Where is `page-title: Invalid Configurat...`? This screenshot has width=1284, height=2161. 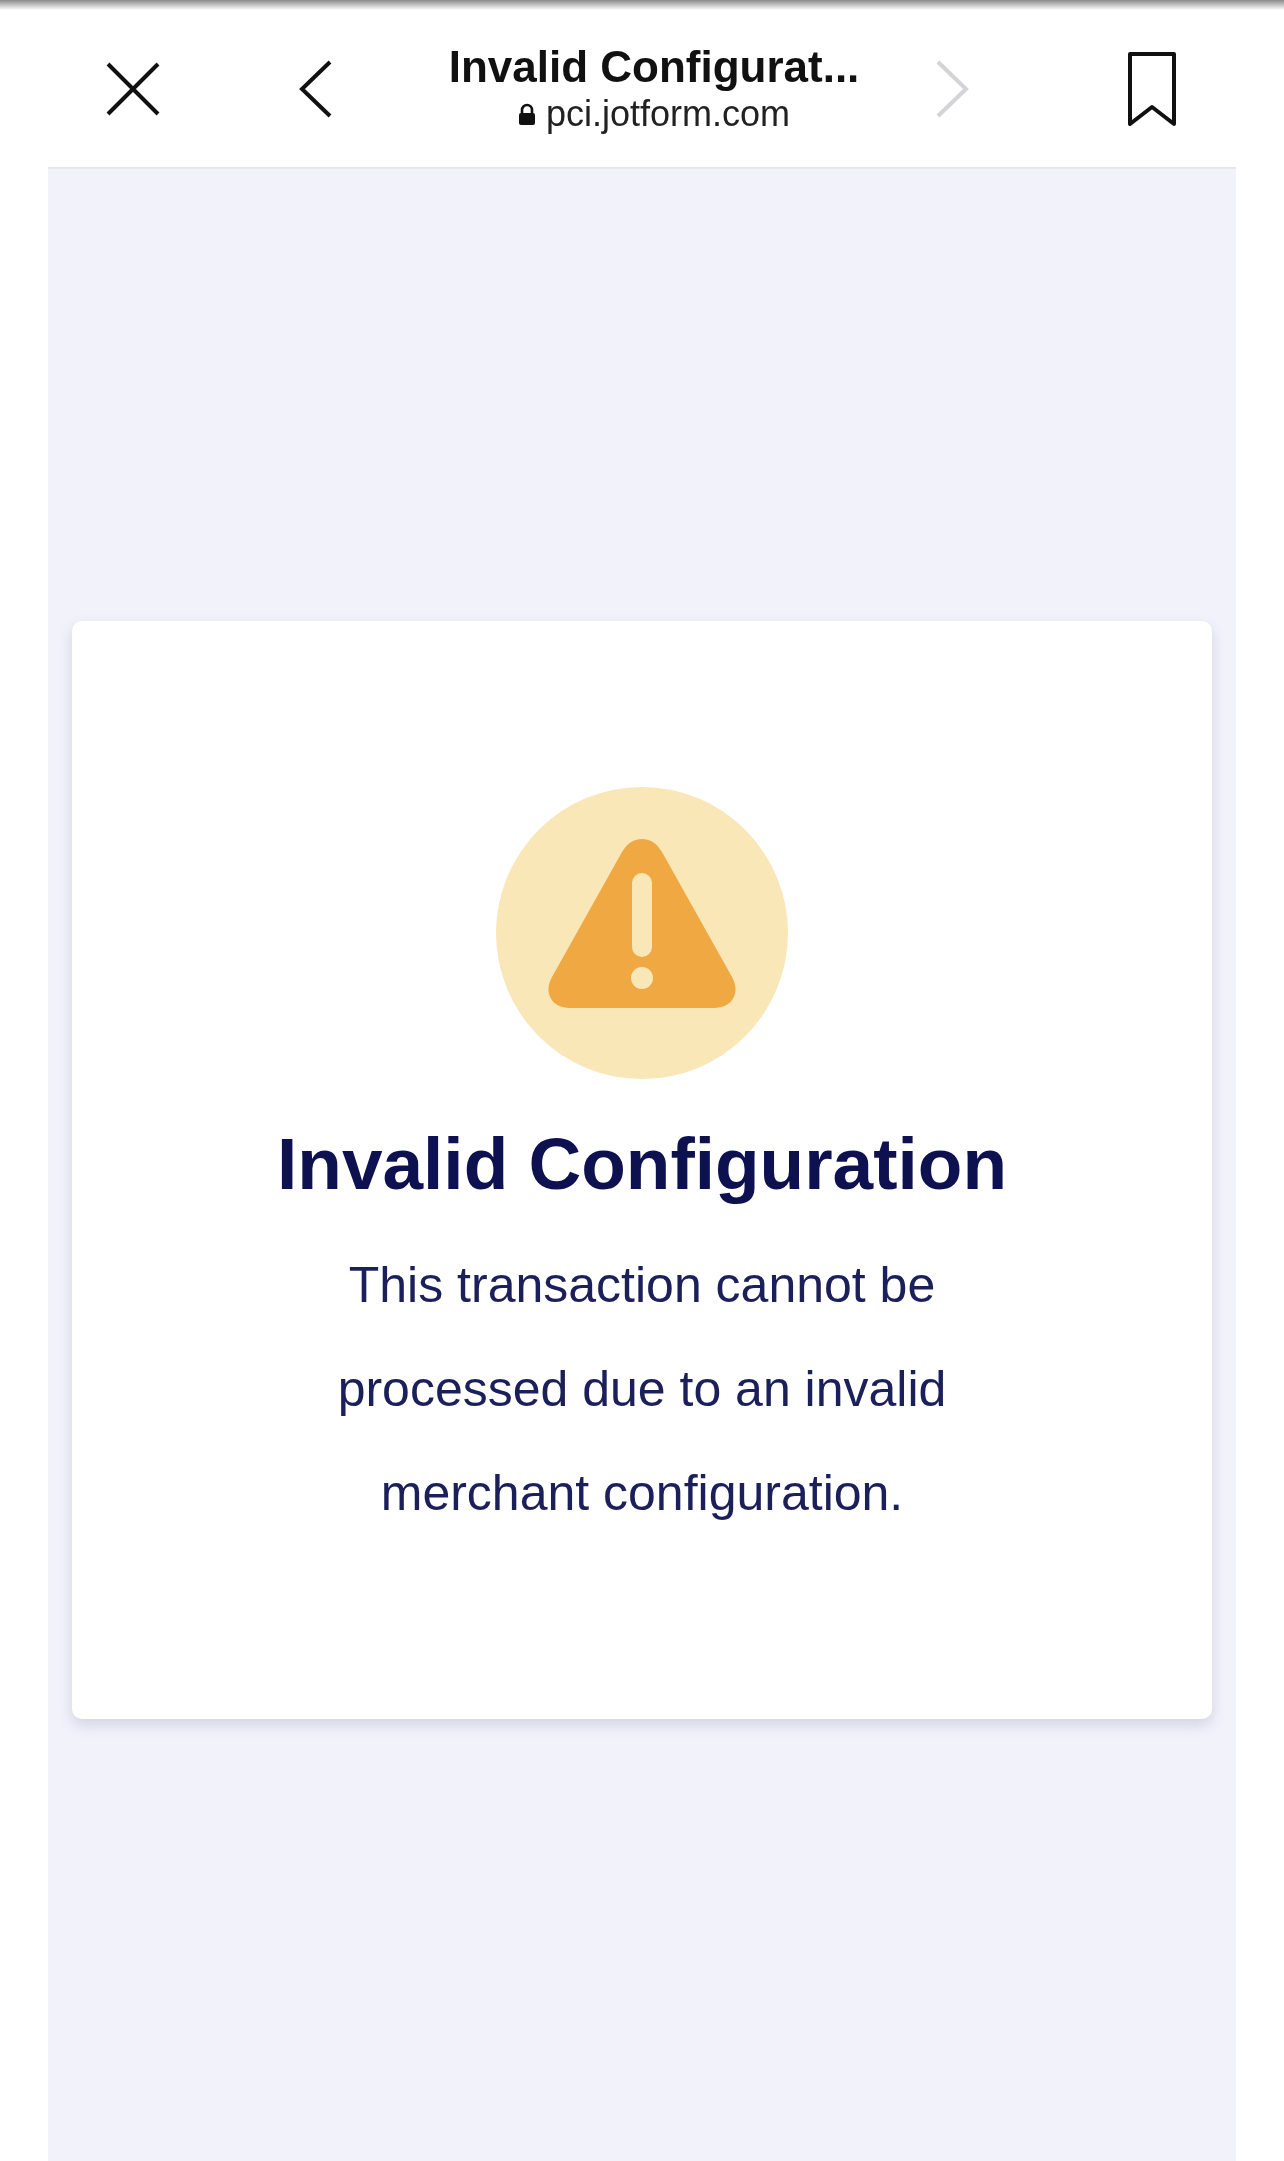 page-title: Invalid Configurat... is located at coordinates (654, 66).